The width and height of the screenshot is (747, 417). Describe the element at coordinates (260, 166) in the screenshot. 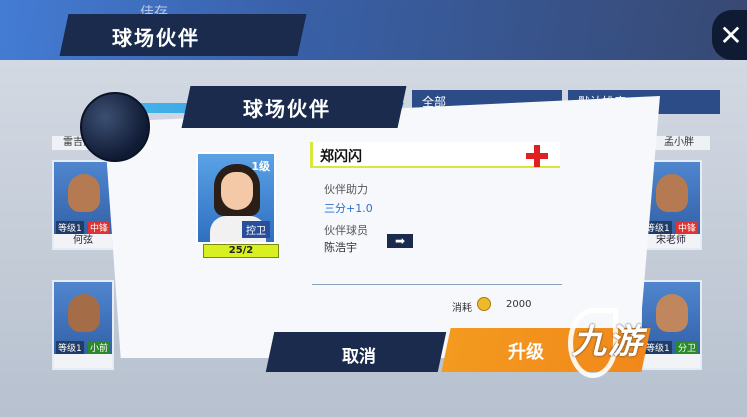

I see `portrait-level: 1级` at that location.